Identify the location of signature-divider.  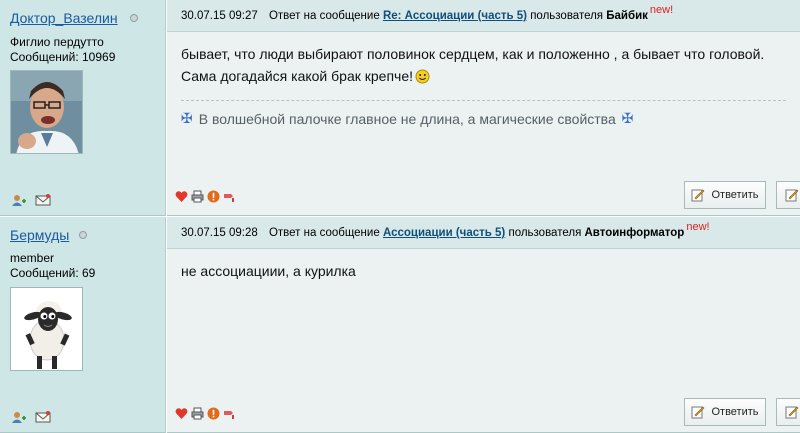
(483, 100).